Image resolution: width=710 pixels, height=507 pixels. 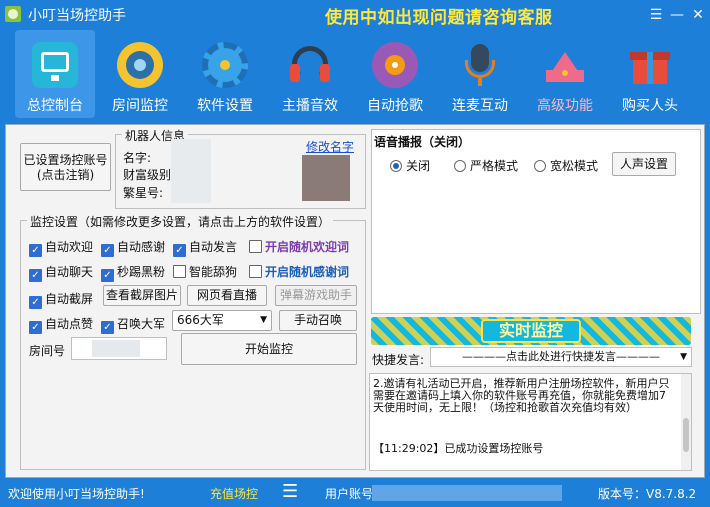 I want to click on account-button-line1: 已设置场控账号, so click(x=65, y=160).